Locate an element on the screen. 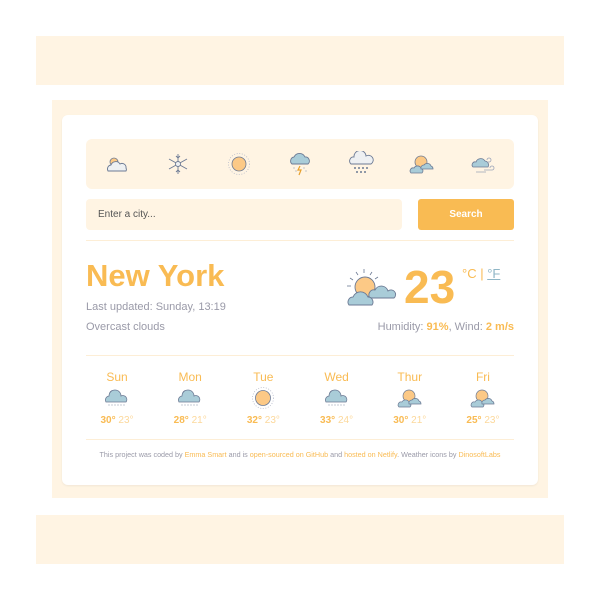  forecast-day: Thur 30° 21° is located at coordinates (410, 398).